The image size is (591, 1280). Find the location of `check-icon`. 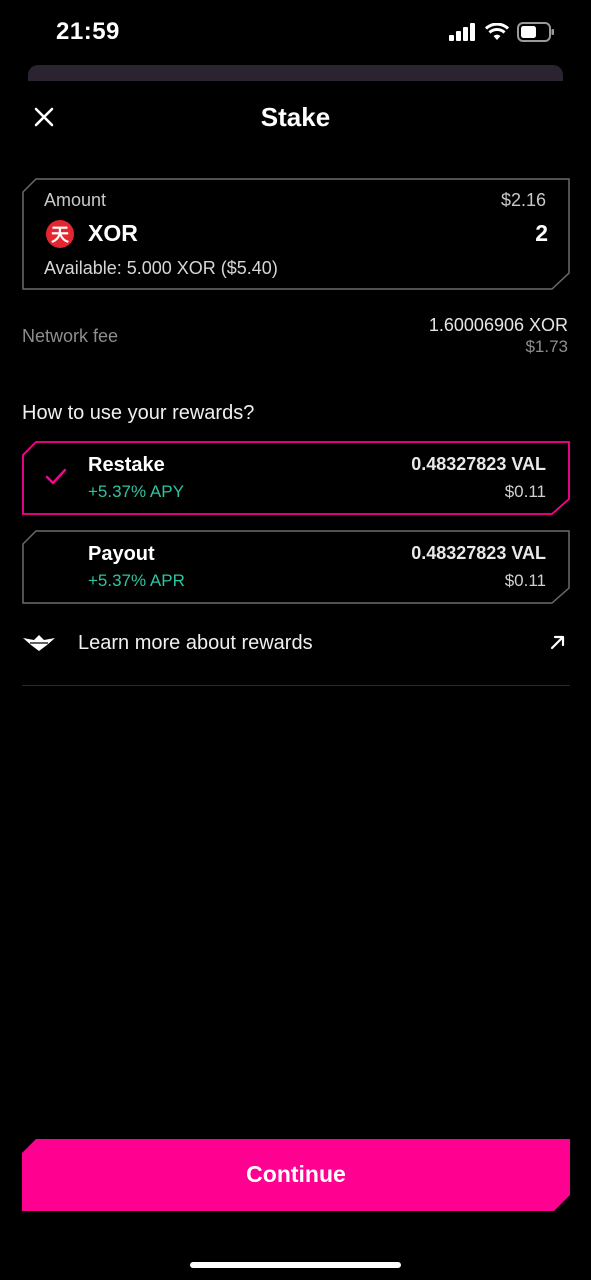

check-icon is located at coordinates (56, 476).